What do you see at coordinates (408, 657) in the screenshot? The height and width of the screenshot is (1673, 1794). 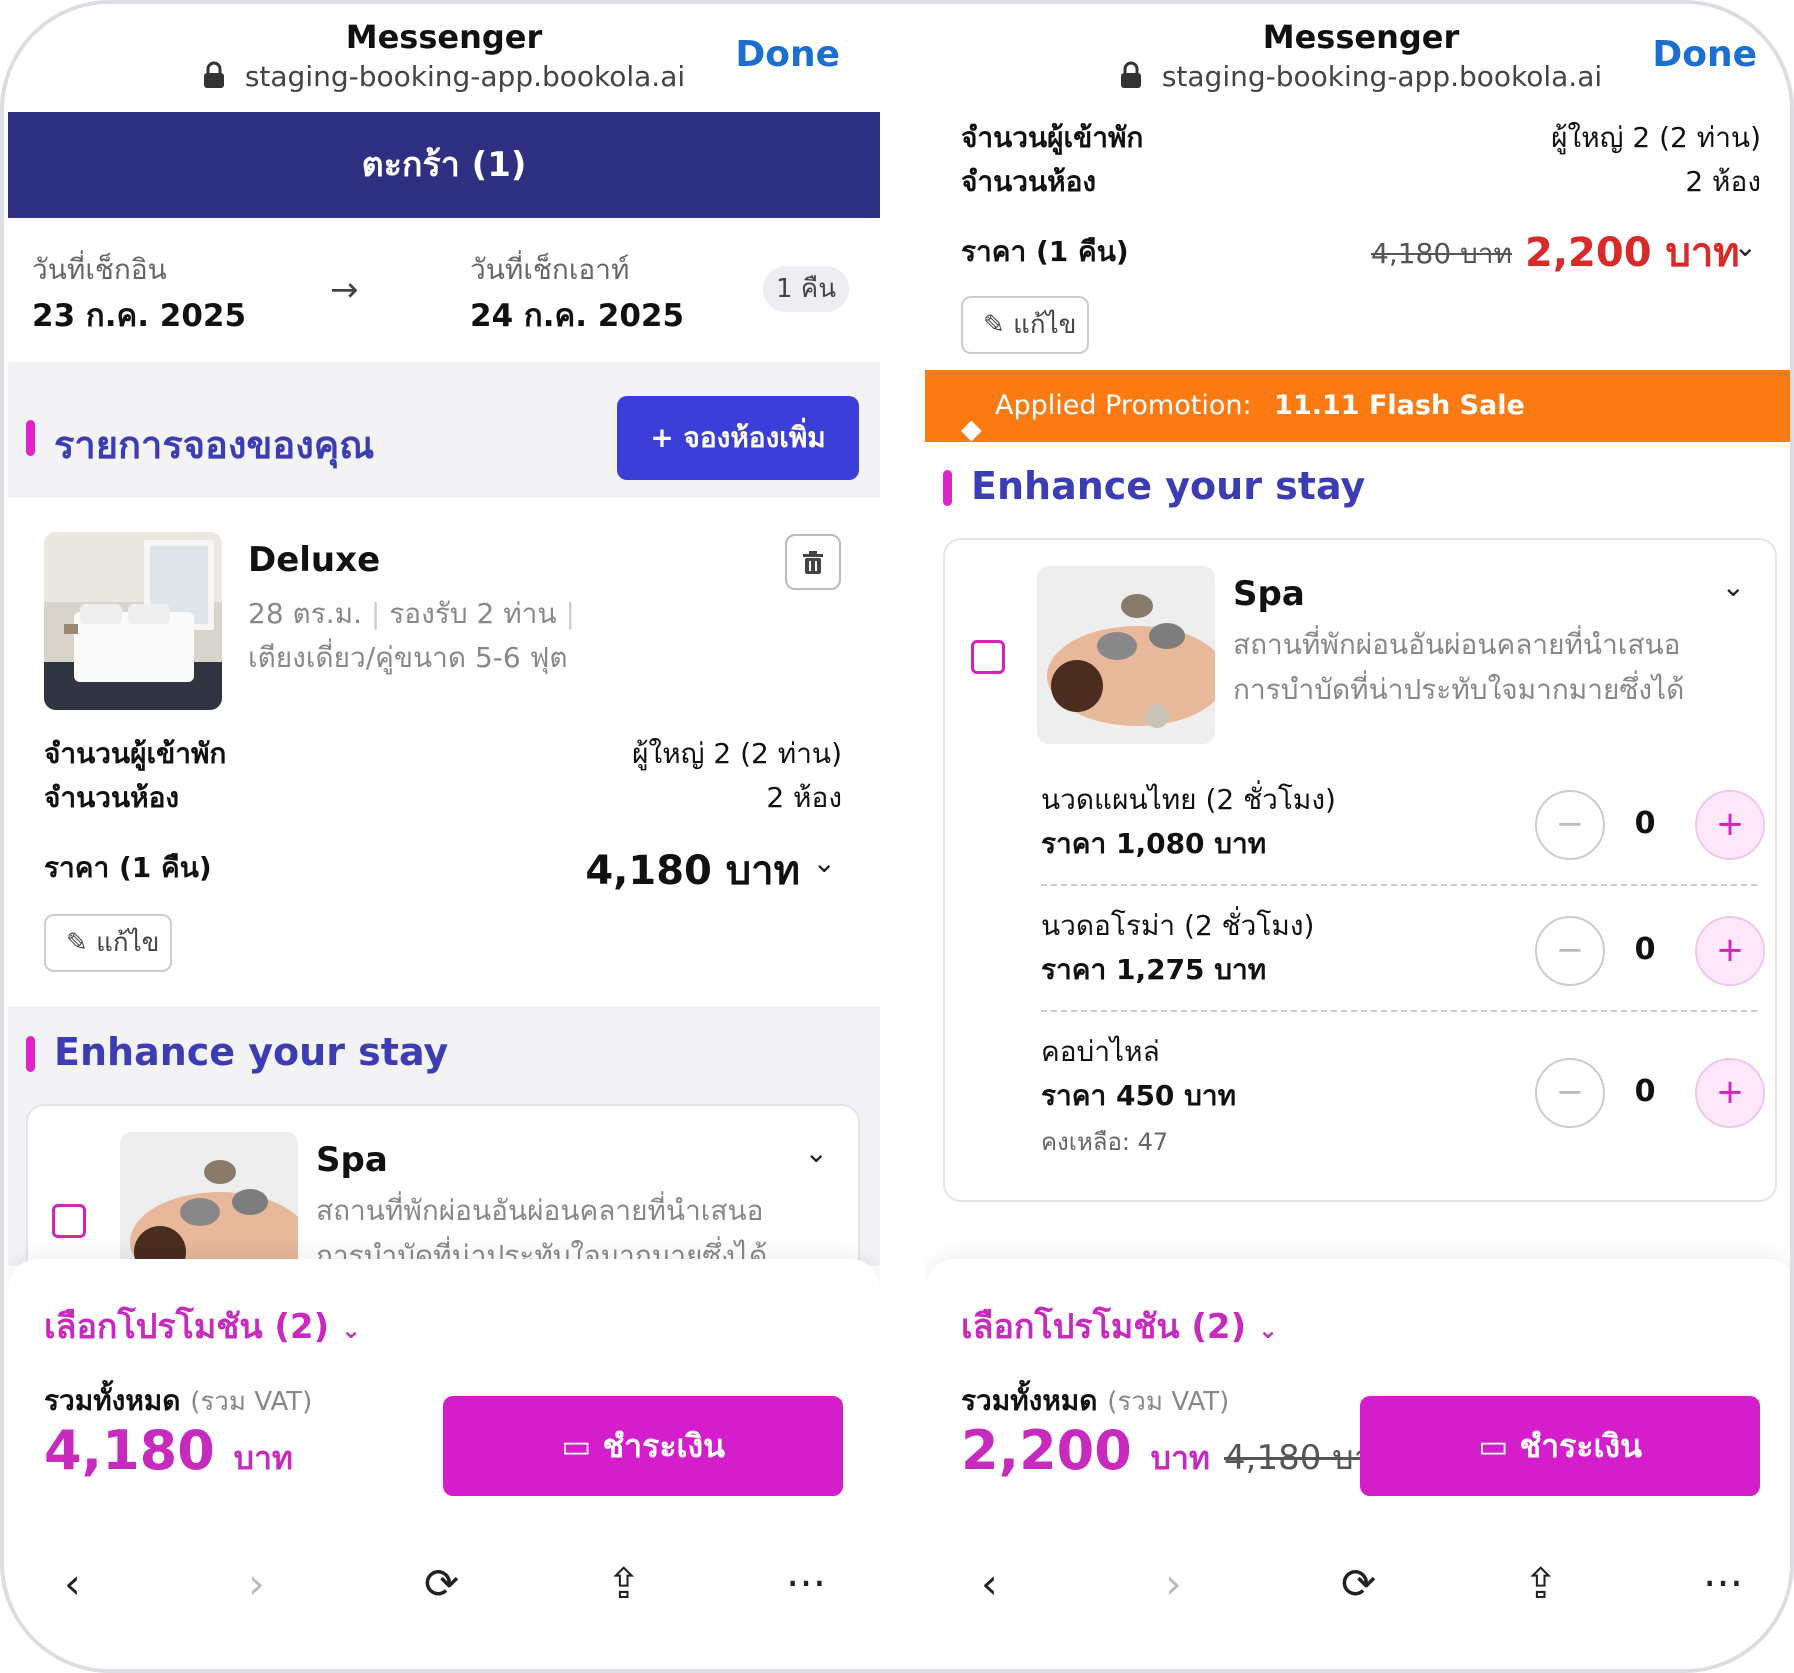 I see `room-bed: เตียงเดี่ยว/คู่ขนาด 5-6 ฟุต` at bounding box center [408, 657].